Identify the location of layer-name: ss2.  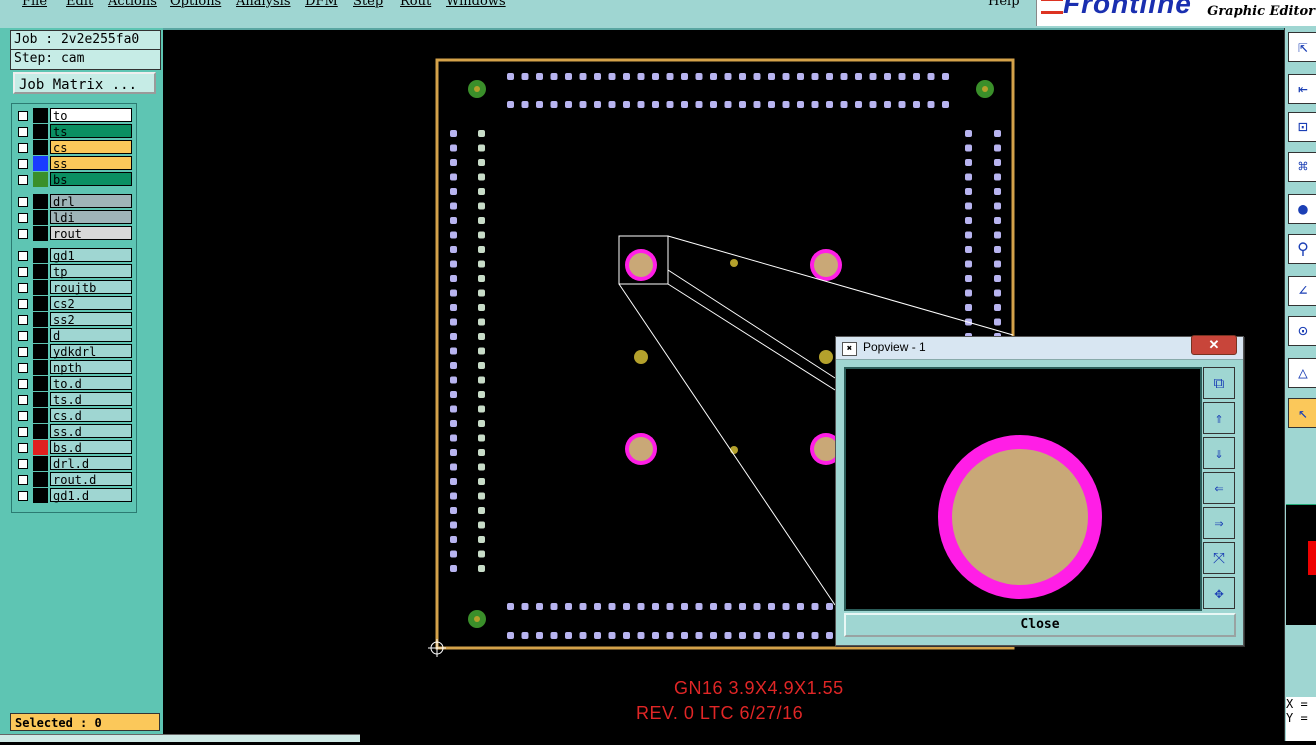
(91, 319).